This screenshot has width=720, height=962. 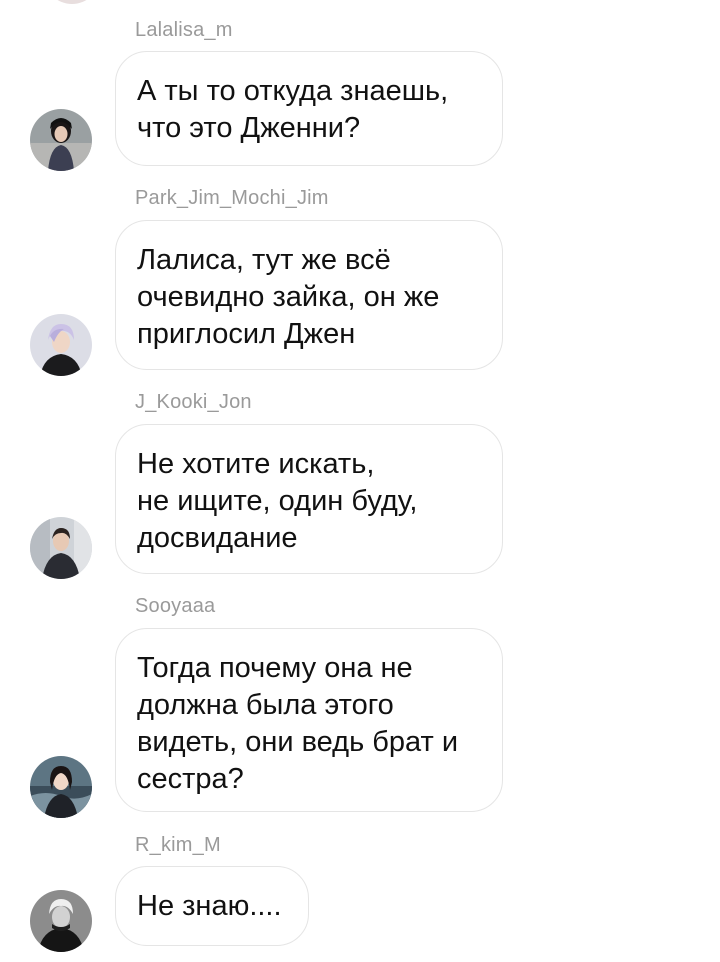 What do you see at coordinates (309, 108) in the screenshot?
I see `message-bubble: А ты то откуда знаешь, что это Дженни?` at bounding box center [309, 108].